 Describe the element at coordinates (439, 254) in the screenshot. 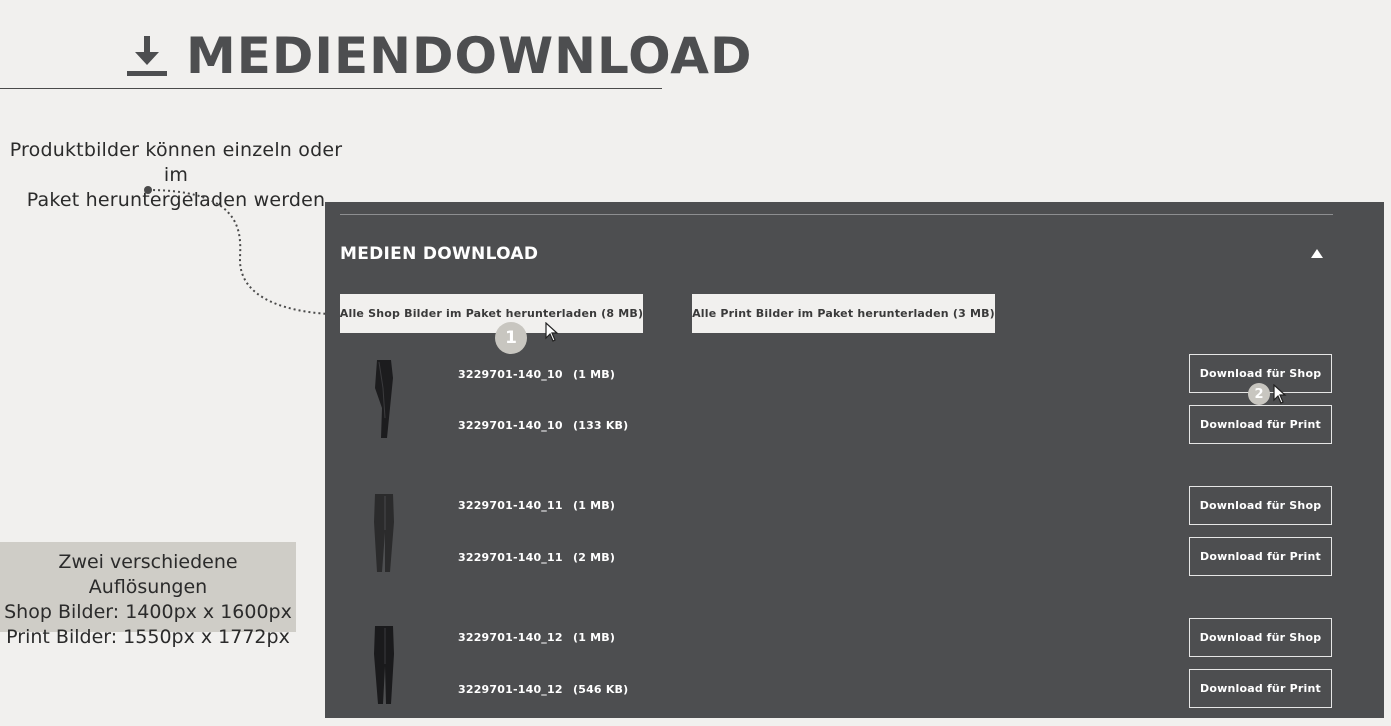

I see `panel-title: MEDIEN DOWNLOAD` at that location.